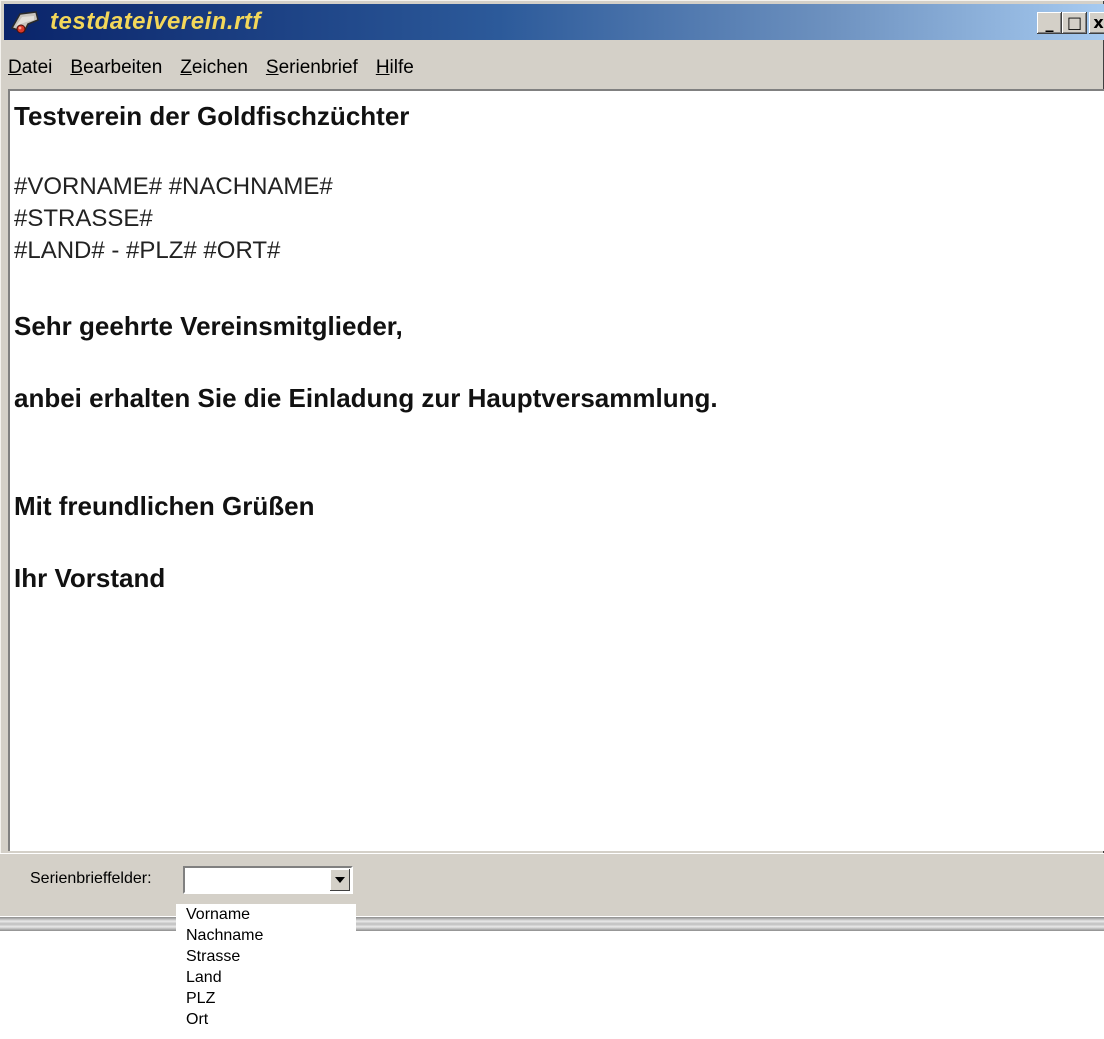 This screenshot has width=1104, height=1039. What do you see at coordinates (266, 971) in the screenshot?
I see `mailmerge-options-list: Vorname Nachname Strasse Land PLZ Ort` at bounding box center [266, 971].